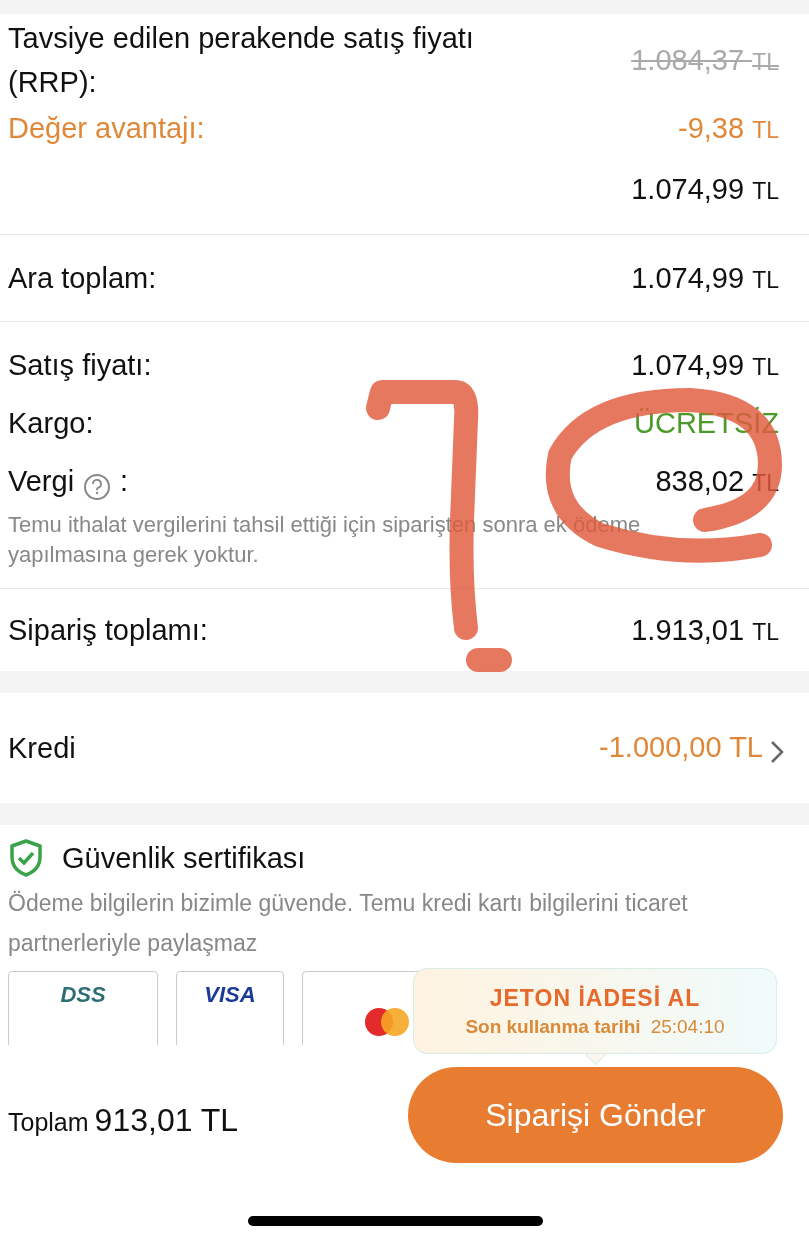 Image resolution: width=809 pixels, height=1242 pixels. What do you see at coordinates (705, 278) in the screenshot?
I see `subtotal-amount: 1.074,99 TL` at bounding box center [705, 278].